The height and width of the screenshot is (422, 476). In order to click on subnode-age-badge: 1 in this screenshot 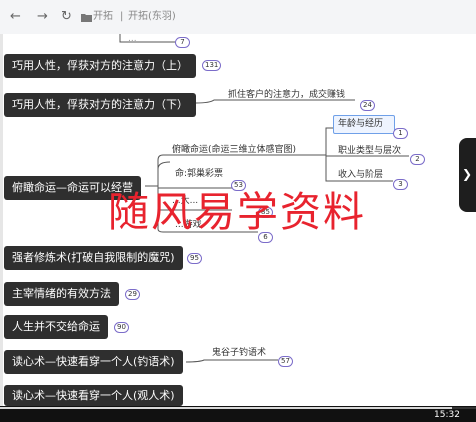, I will do `click(400, 133)`.